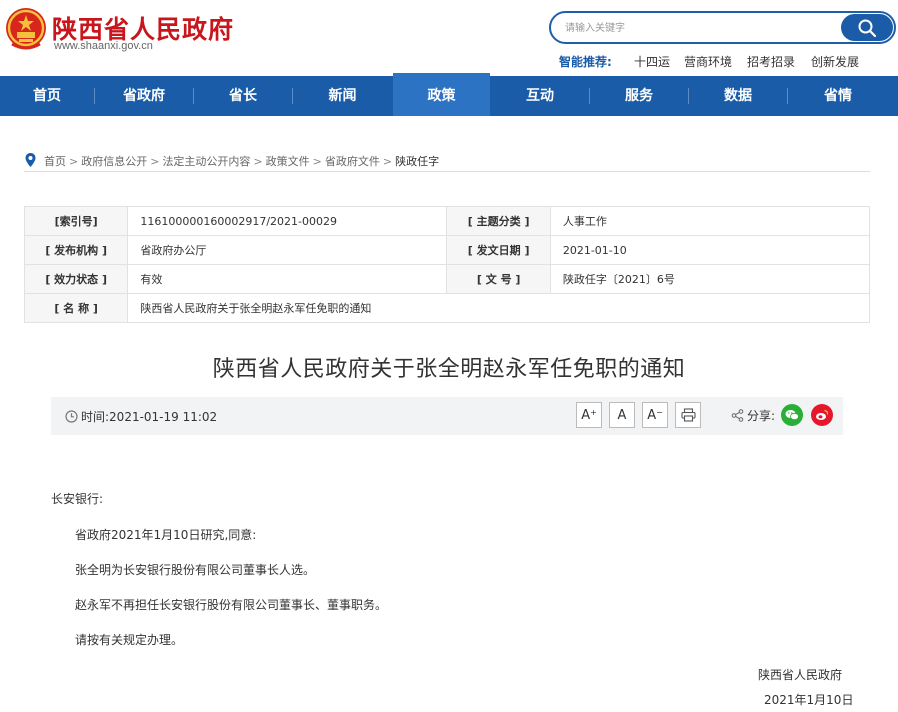 This screenshot has height=712, width=898. What do you see at coordinates (498, 221) in the screenshot?
I see `topic-label: [ 主题分类 ]` at bounding box center [498, 221].